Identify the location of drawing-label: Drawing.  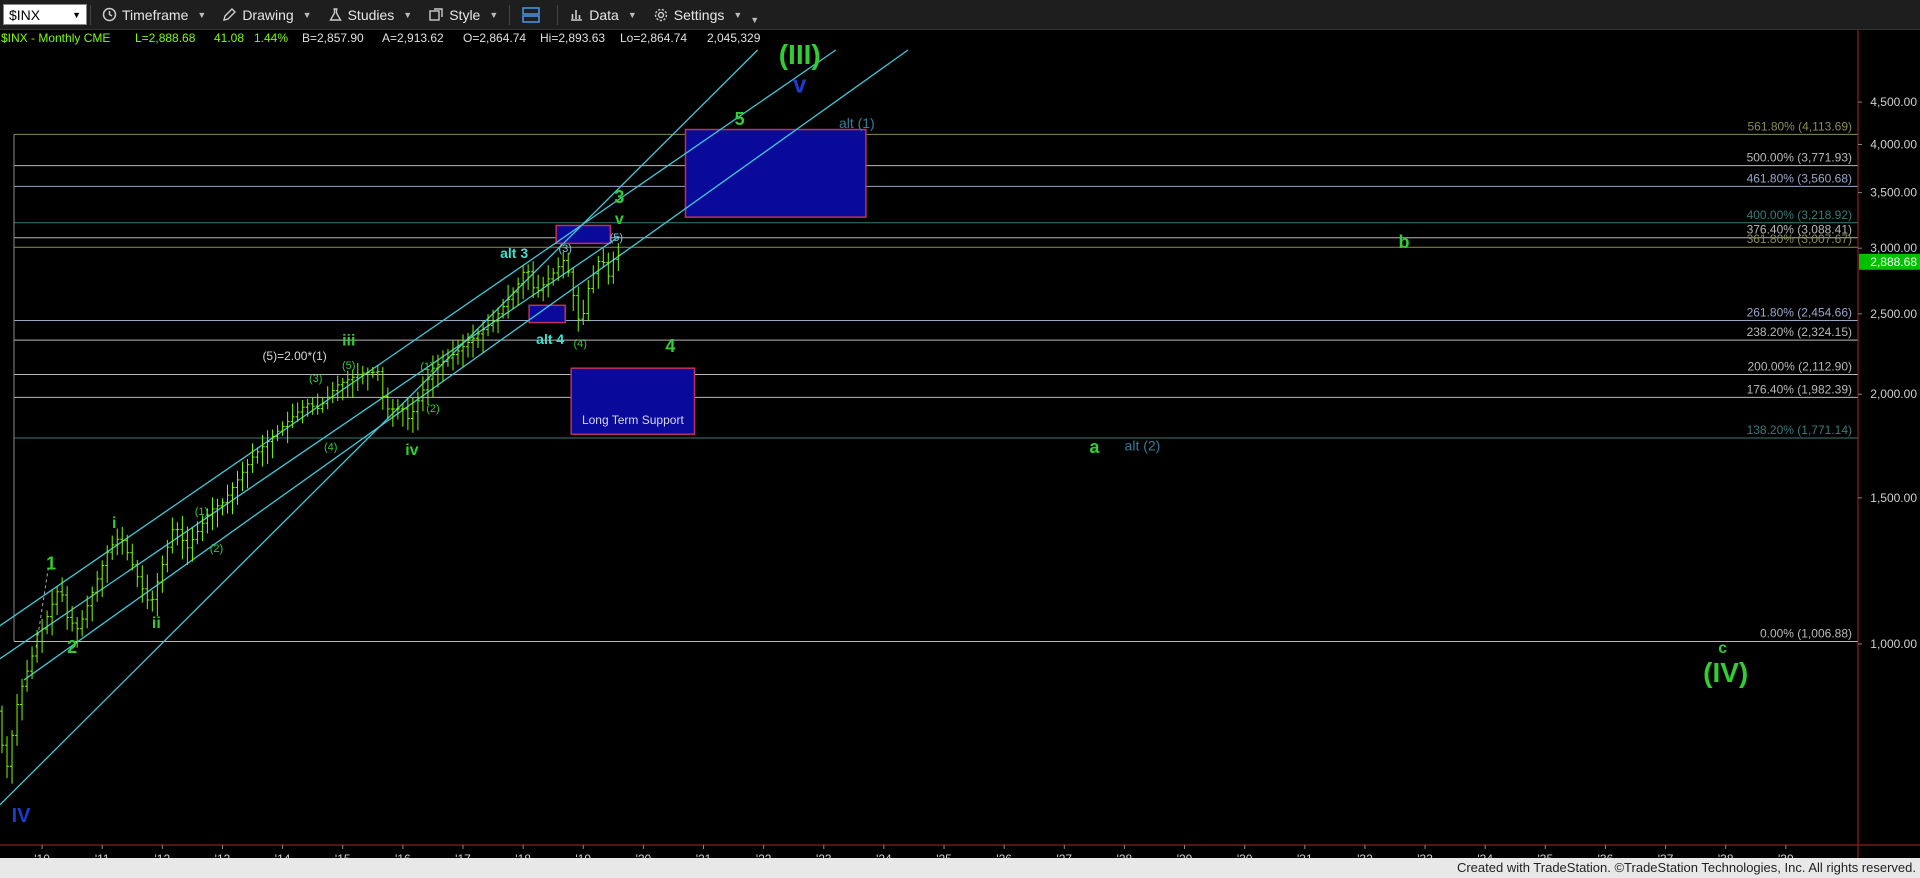
(268, 14).